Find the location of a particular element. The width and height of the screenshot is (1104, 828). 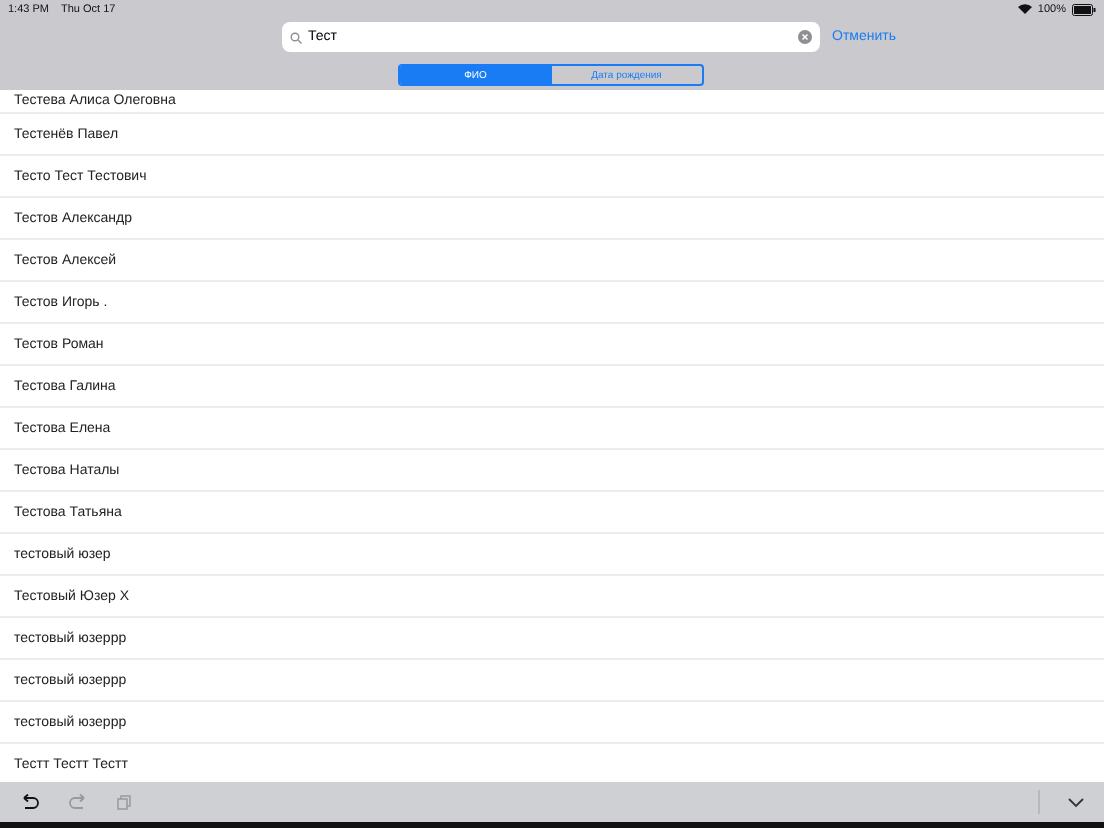

chevron-down-icon is located at coordinates (1076, 802).